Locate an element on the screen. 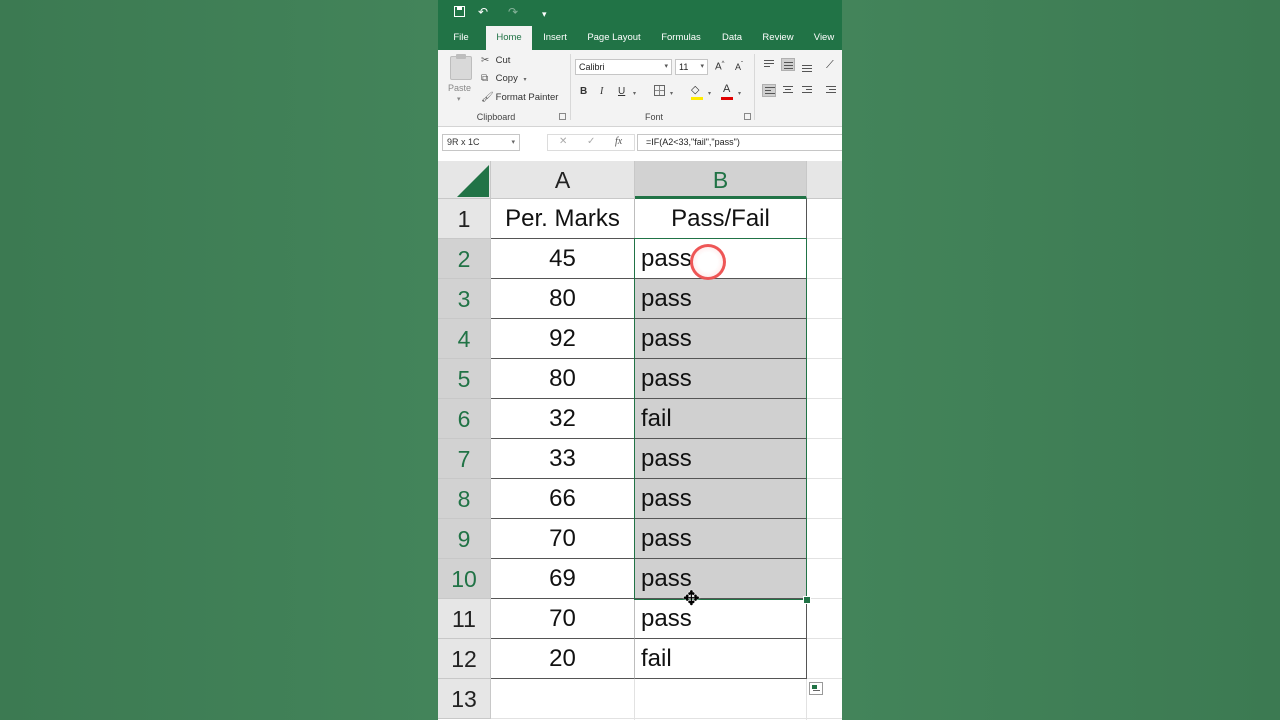  row-header: 13 is located at coordinates (464, 699).